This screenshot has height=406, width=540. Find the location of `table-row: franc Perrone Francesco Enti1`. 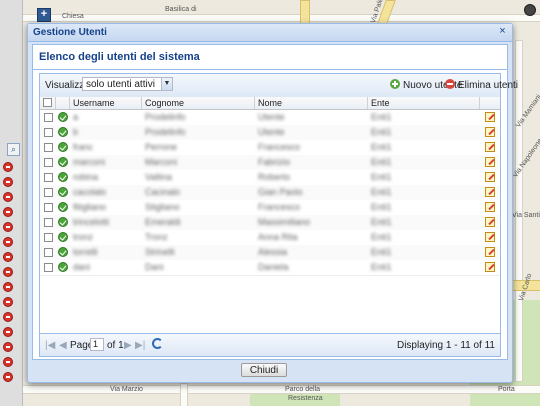

table-row: franc Perrone Francesco Enti1 is located at coordinates (270, 148).